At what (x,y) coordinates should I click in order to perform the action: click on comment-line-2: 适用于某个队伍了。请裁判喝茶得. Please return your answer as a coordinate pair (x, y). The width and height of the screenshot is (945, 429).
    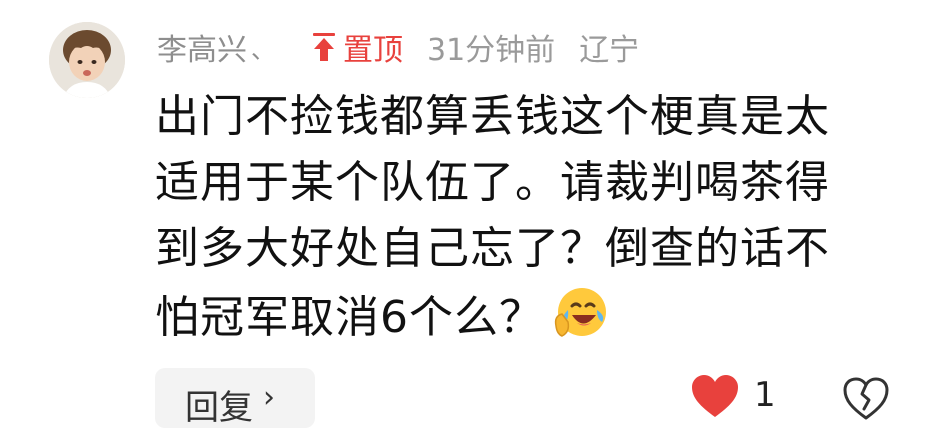
    Looking at the image, I should click on (492, 182).